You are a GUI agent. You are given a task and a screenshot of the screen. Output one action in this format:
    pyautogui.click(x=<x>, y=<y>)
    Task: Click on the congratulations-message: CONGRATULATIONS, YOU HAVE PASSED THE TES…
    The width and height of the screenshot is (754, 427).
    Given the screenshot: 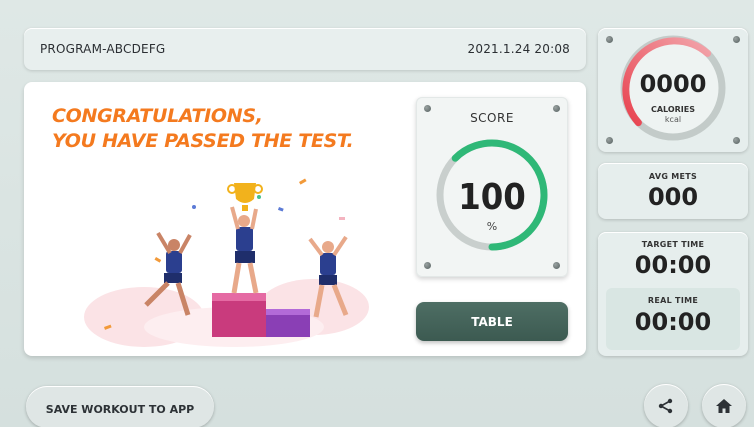 What is the action you would take?
    pyautogui.click(x=203, y=129)
    